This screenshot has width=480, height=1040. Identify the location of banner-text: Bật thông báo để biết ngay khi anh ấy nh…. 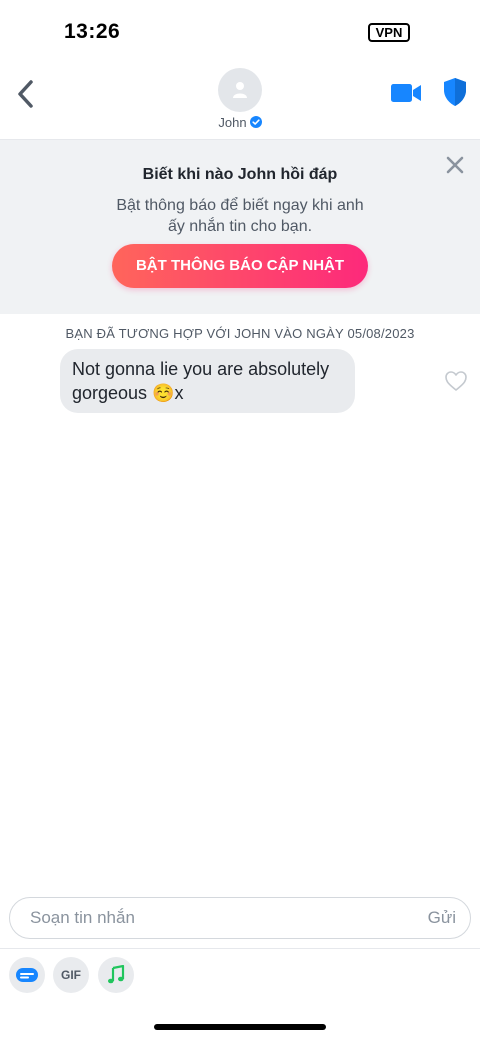
(240, 216).